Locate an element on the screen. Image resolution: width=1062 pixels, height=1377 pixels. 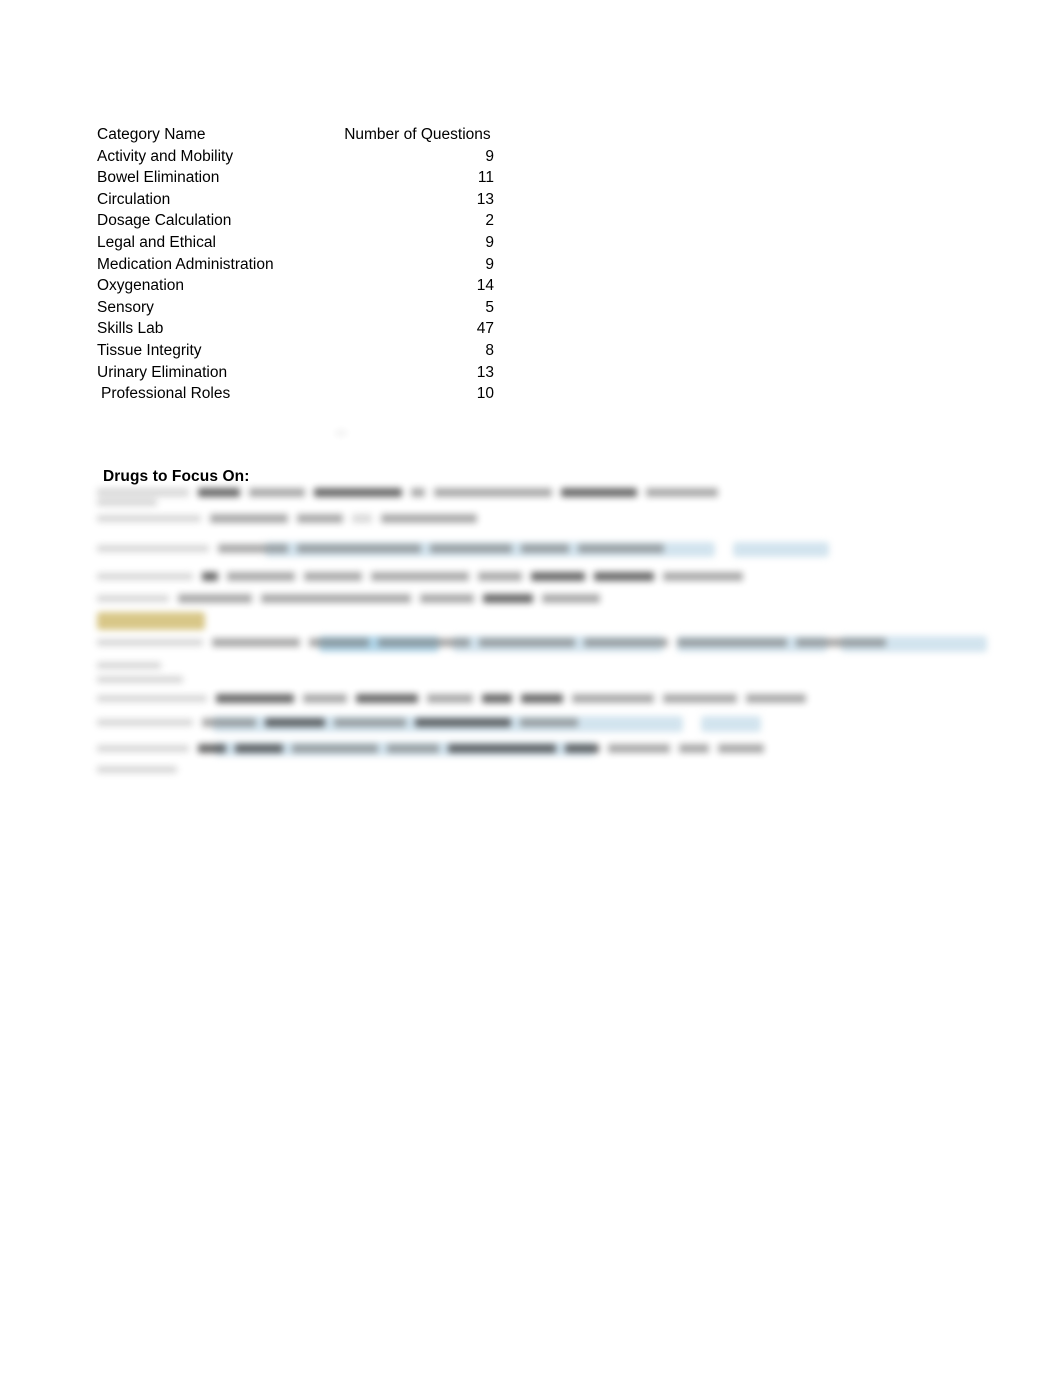
yellow-highlight is located at coordinates (151, 621).